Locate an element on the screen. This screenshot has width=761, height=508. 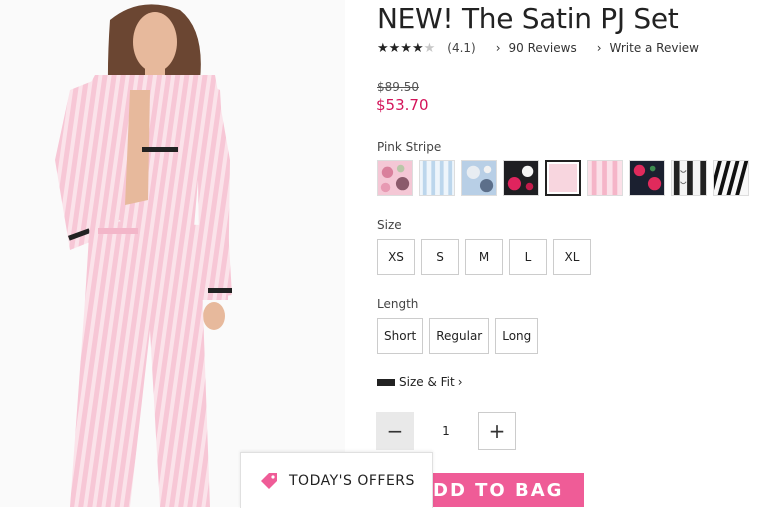
swatch-pink-stripe-pattern is located at coordinates (605, 178).